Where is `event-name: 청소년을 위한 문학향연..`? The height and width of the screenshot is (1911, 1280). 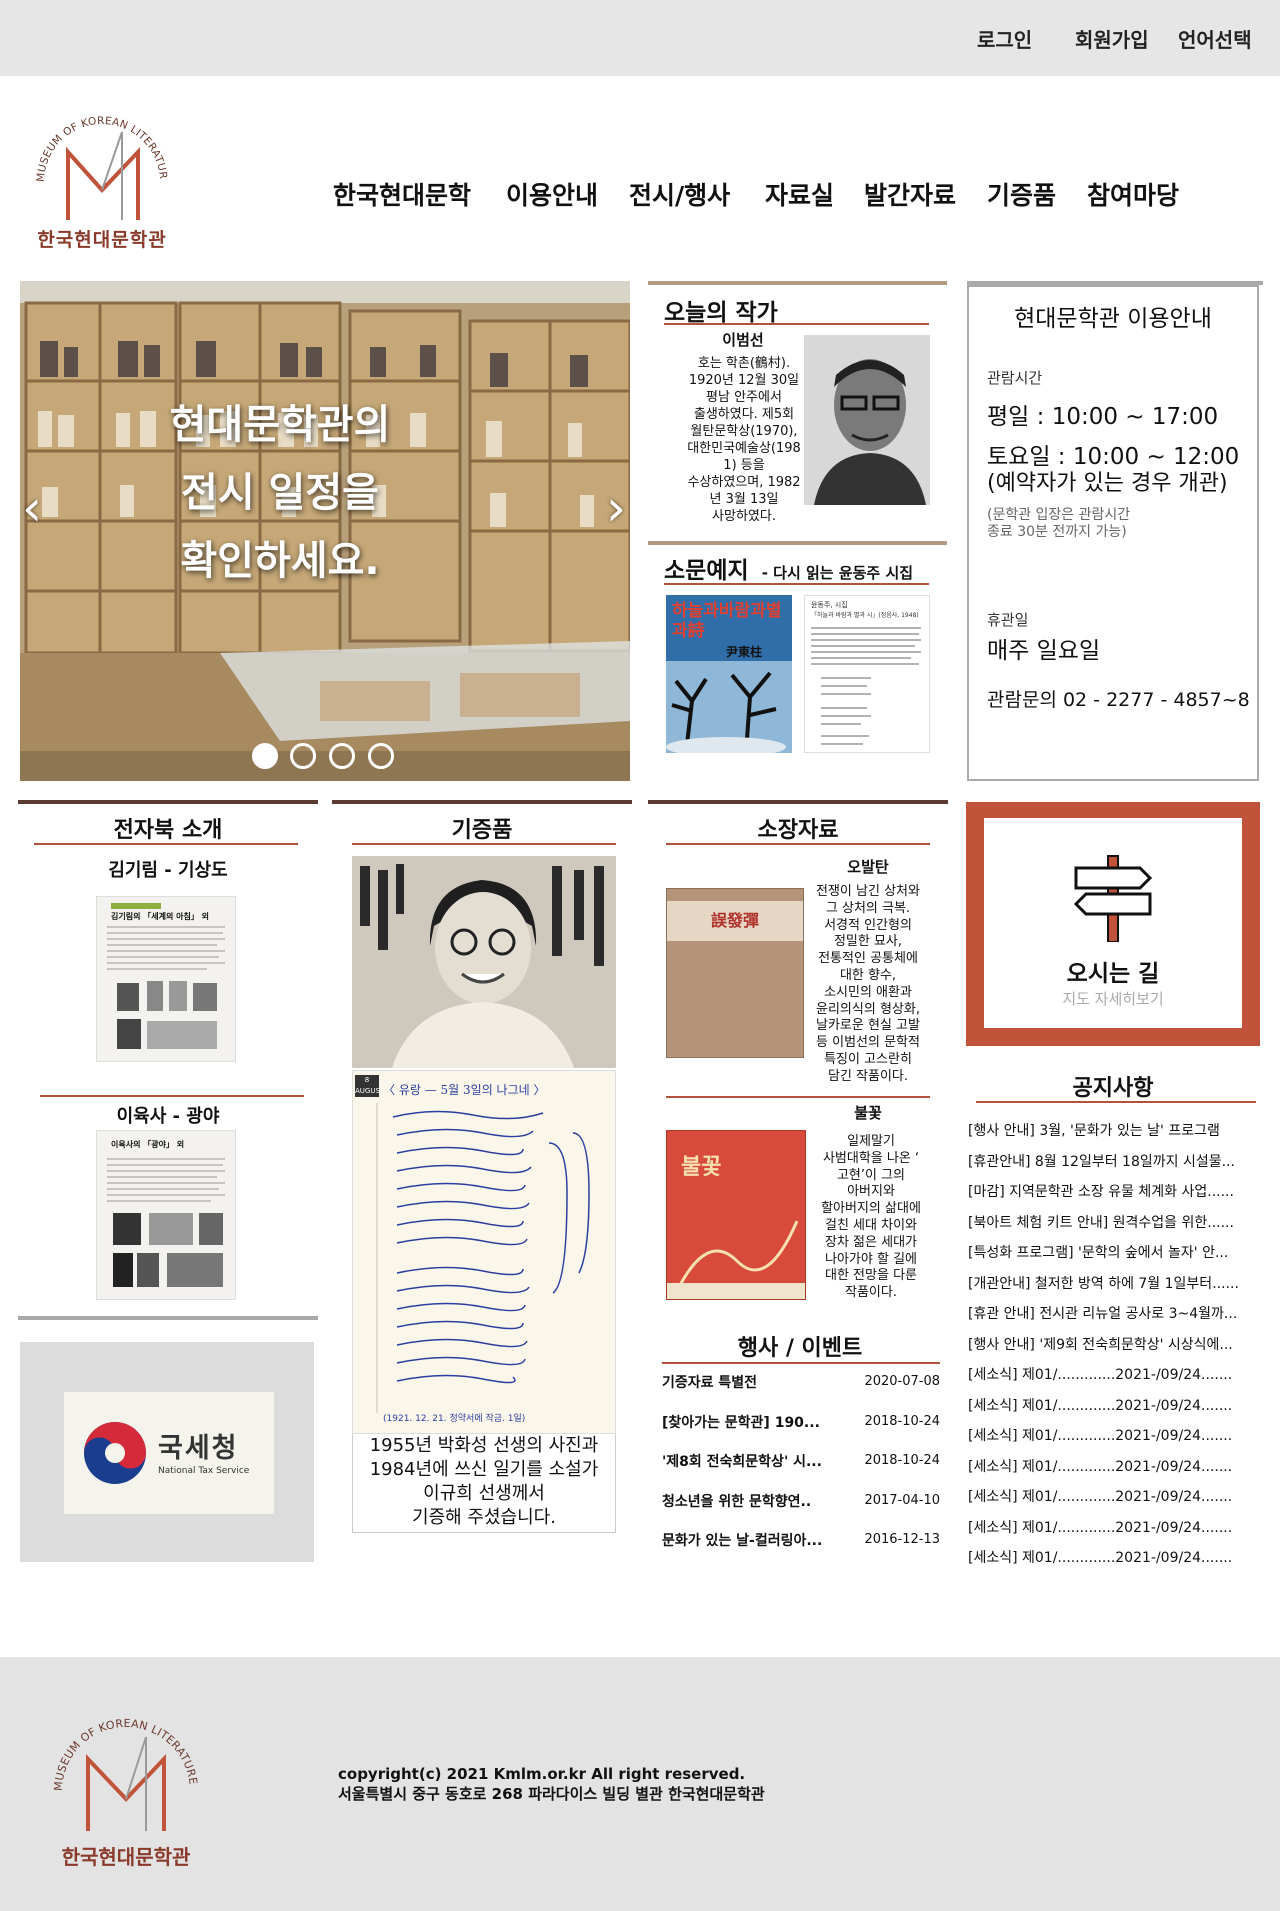
event-name: 청소년을 위한 문학향연.. is located at coordinates (736, 1501).